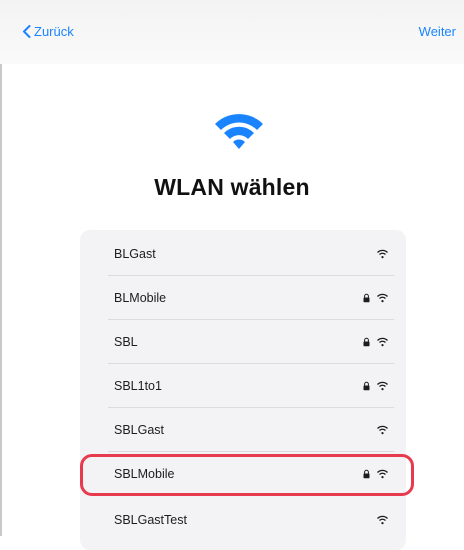 The height and width of the screenshot is (550, 464). What do you see at coordinates (437, 31) in the screenshot?
I see `next-button: Weiter` at bounding box center [437, 31].